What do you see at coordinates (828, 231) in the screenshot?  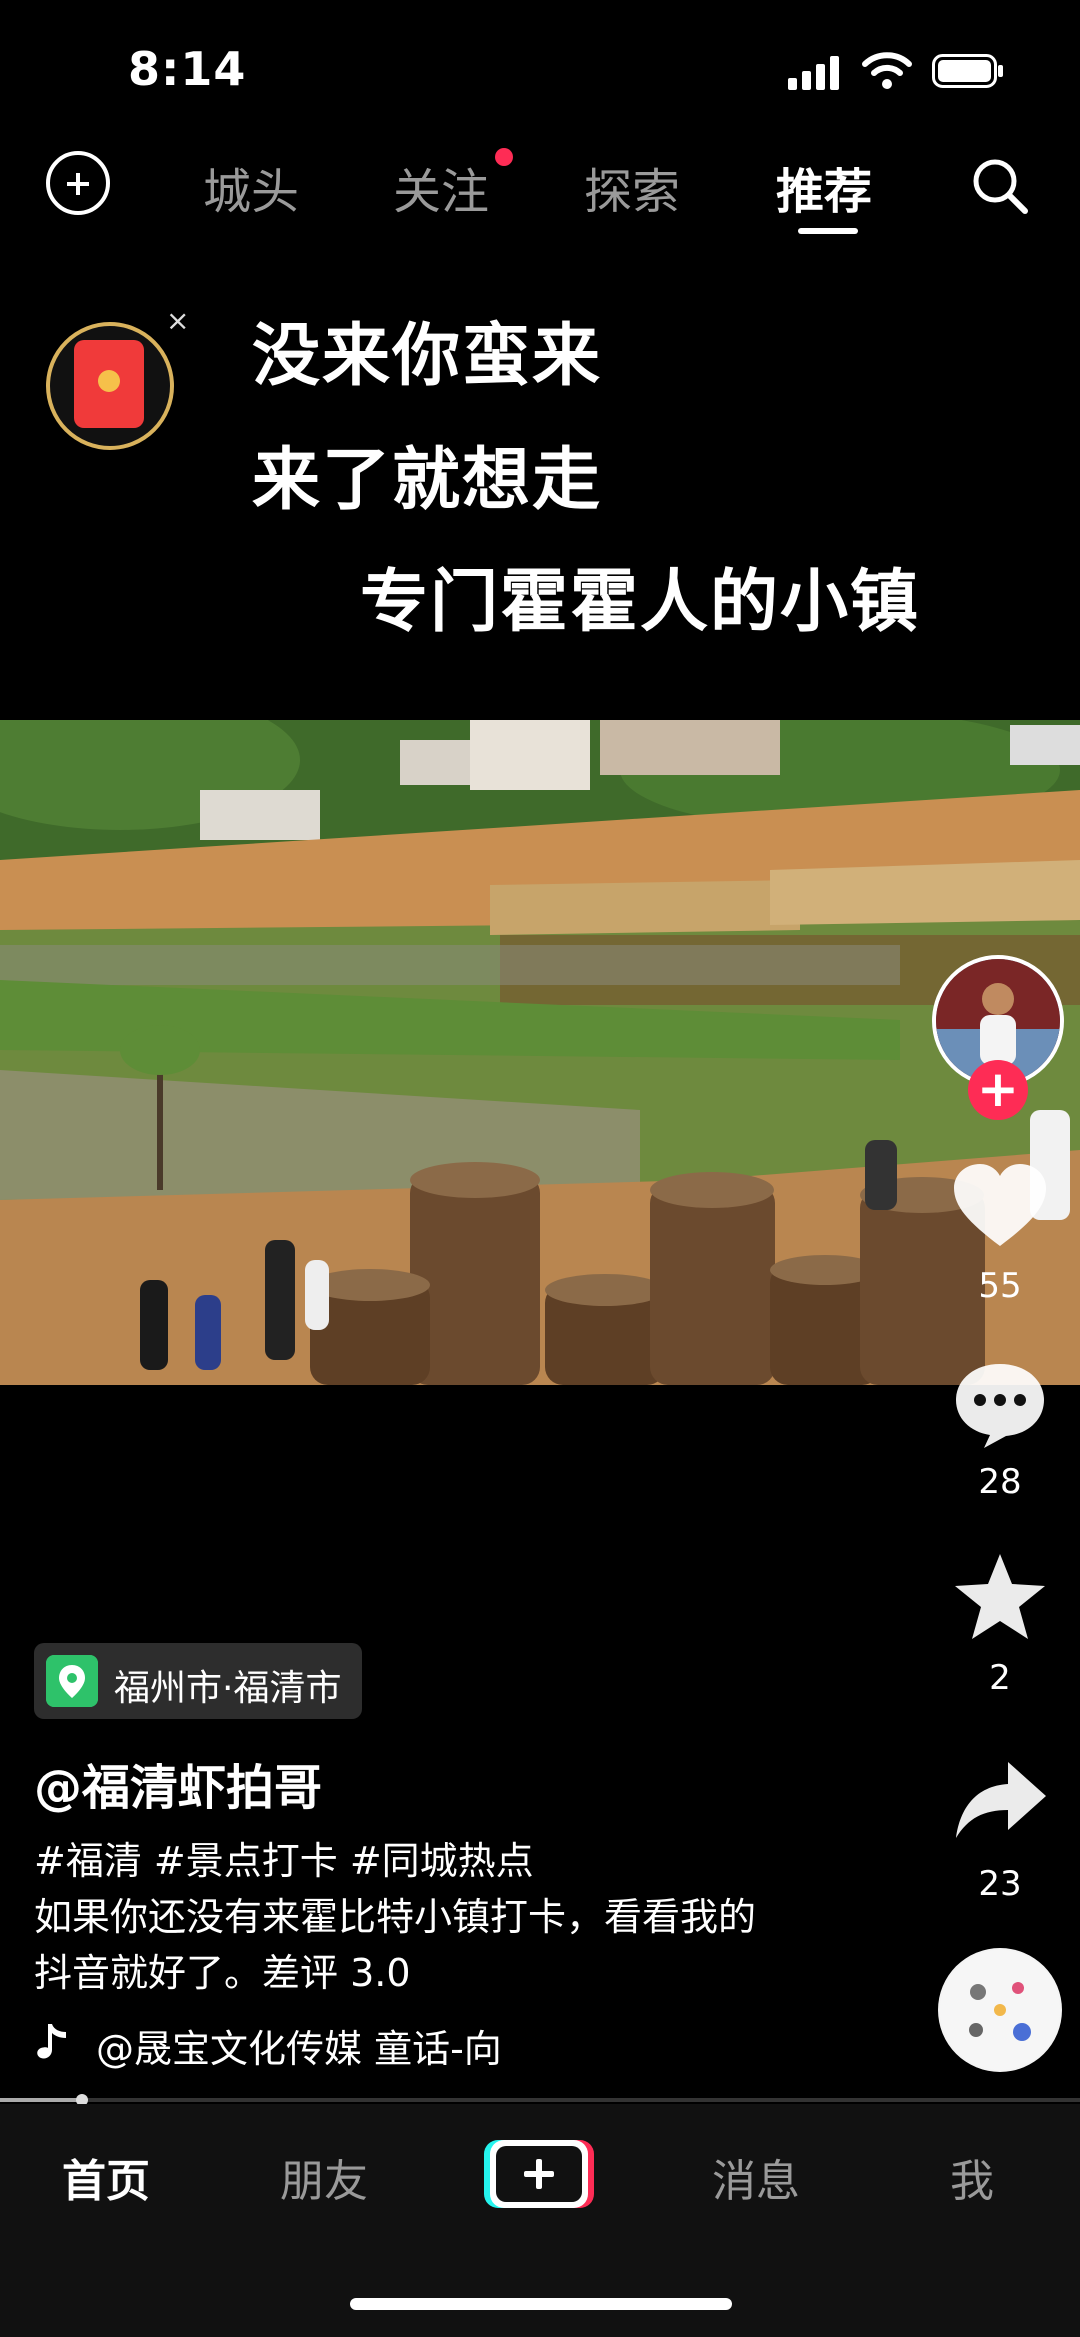 I see `active-tab-indicator` at bounding box center [828, 231].